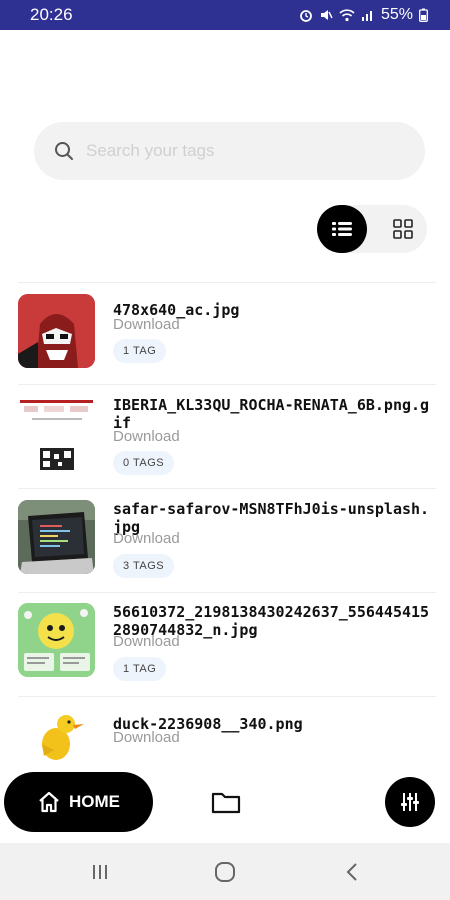  Describe the element at coordinates (225, 15) in the screenshot. I see `status-bar: 20:26 55%` at that location.